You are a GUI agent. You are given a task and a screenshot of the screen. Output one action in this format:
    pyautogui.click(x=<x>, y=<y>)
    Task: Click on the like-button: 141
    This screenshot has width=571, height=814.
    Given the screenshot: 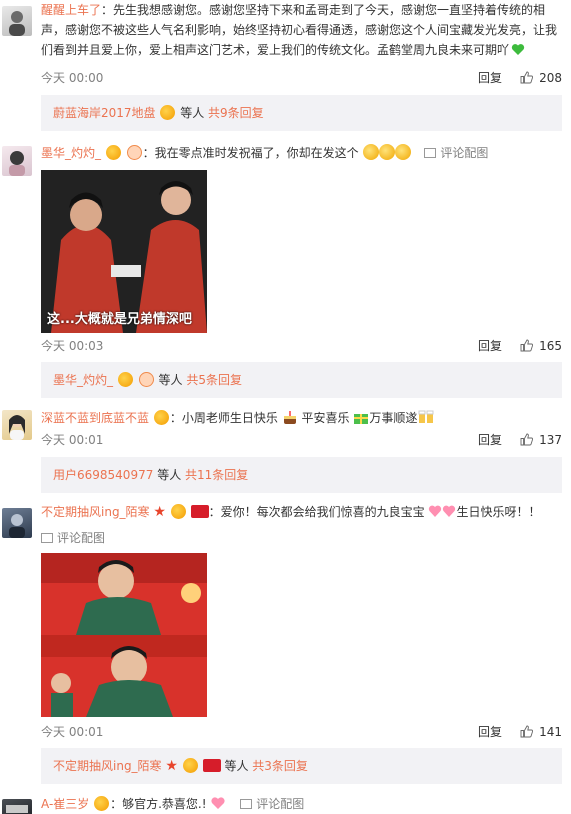 What is the action you would take?
    pyautogui.click(x=541, y=733)
    